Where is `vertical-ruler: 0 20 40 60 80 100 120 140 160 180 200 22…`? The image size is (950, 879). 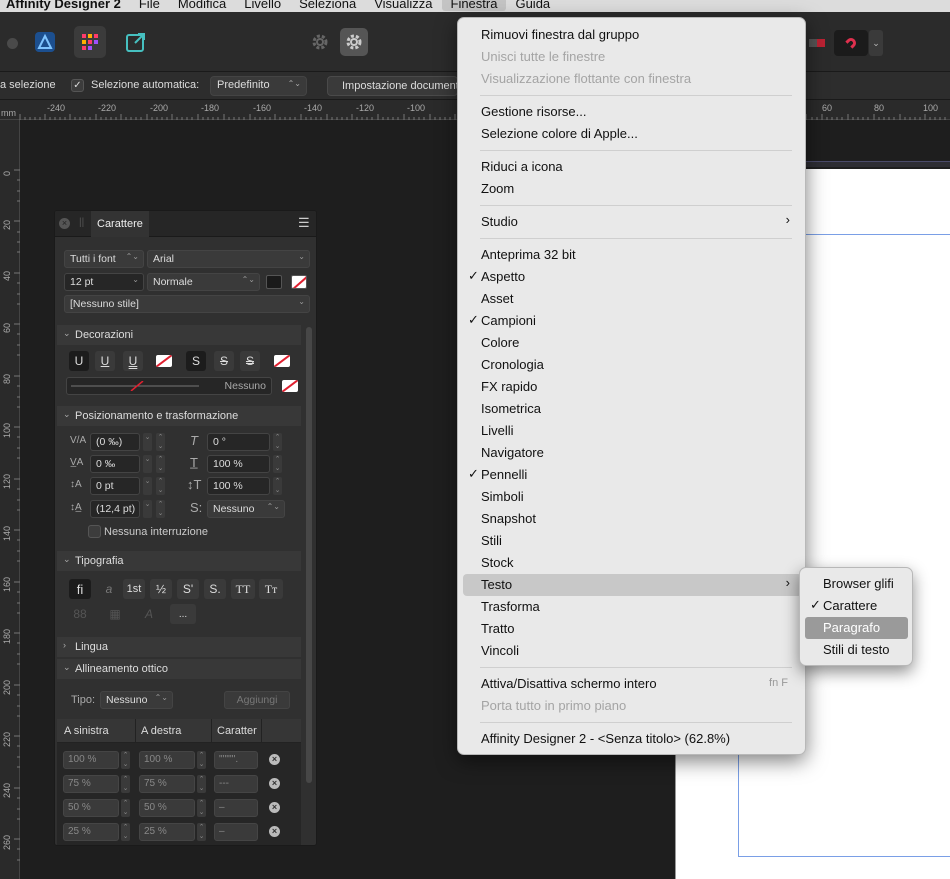
vertical-ruler: 0 20 40 60 80 100 120 140 160 180 200 22… is located at coordinates (10, 499).